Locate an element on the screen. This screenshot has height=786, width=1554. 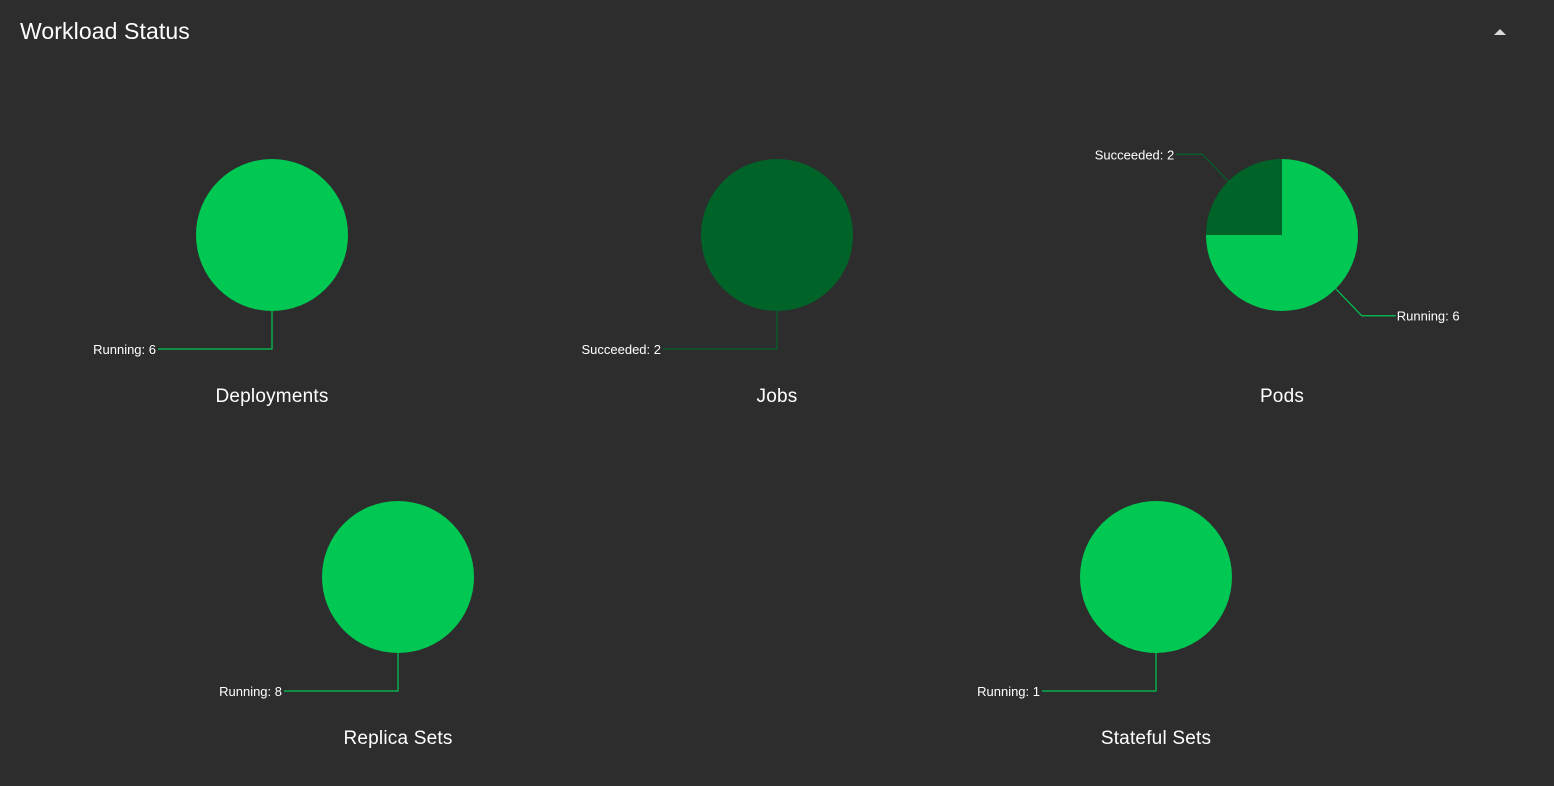
pie-chart-deployments: Running: 6 is located at coordinates (220, 258).